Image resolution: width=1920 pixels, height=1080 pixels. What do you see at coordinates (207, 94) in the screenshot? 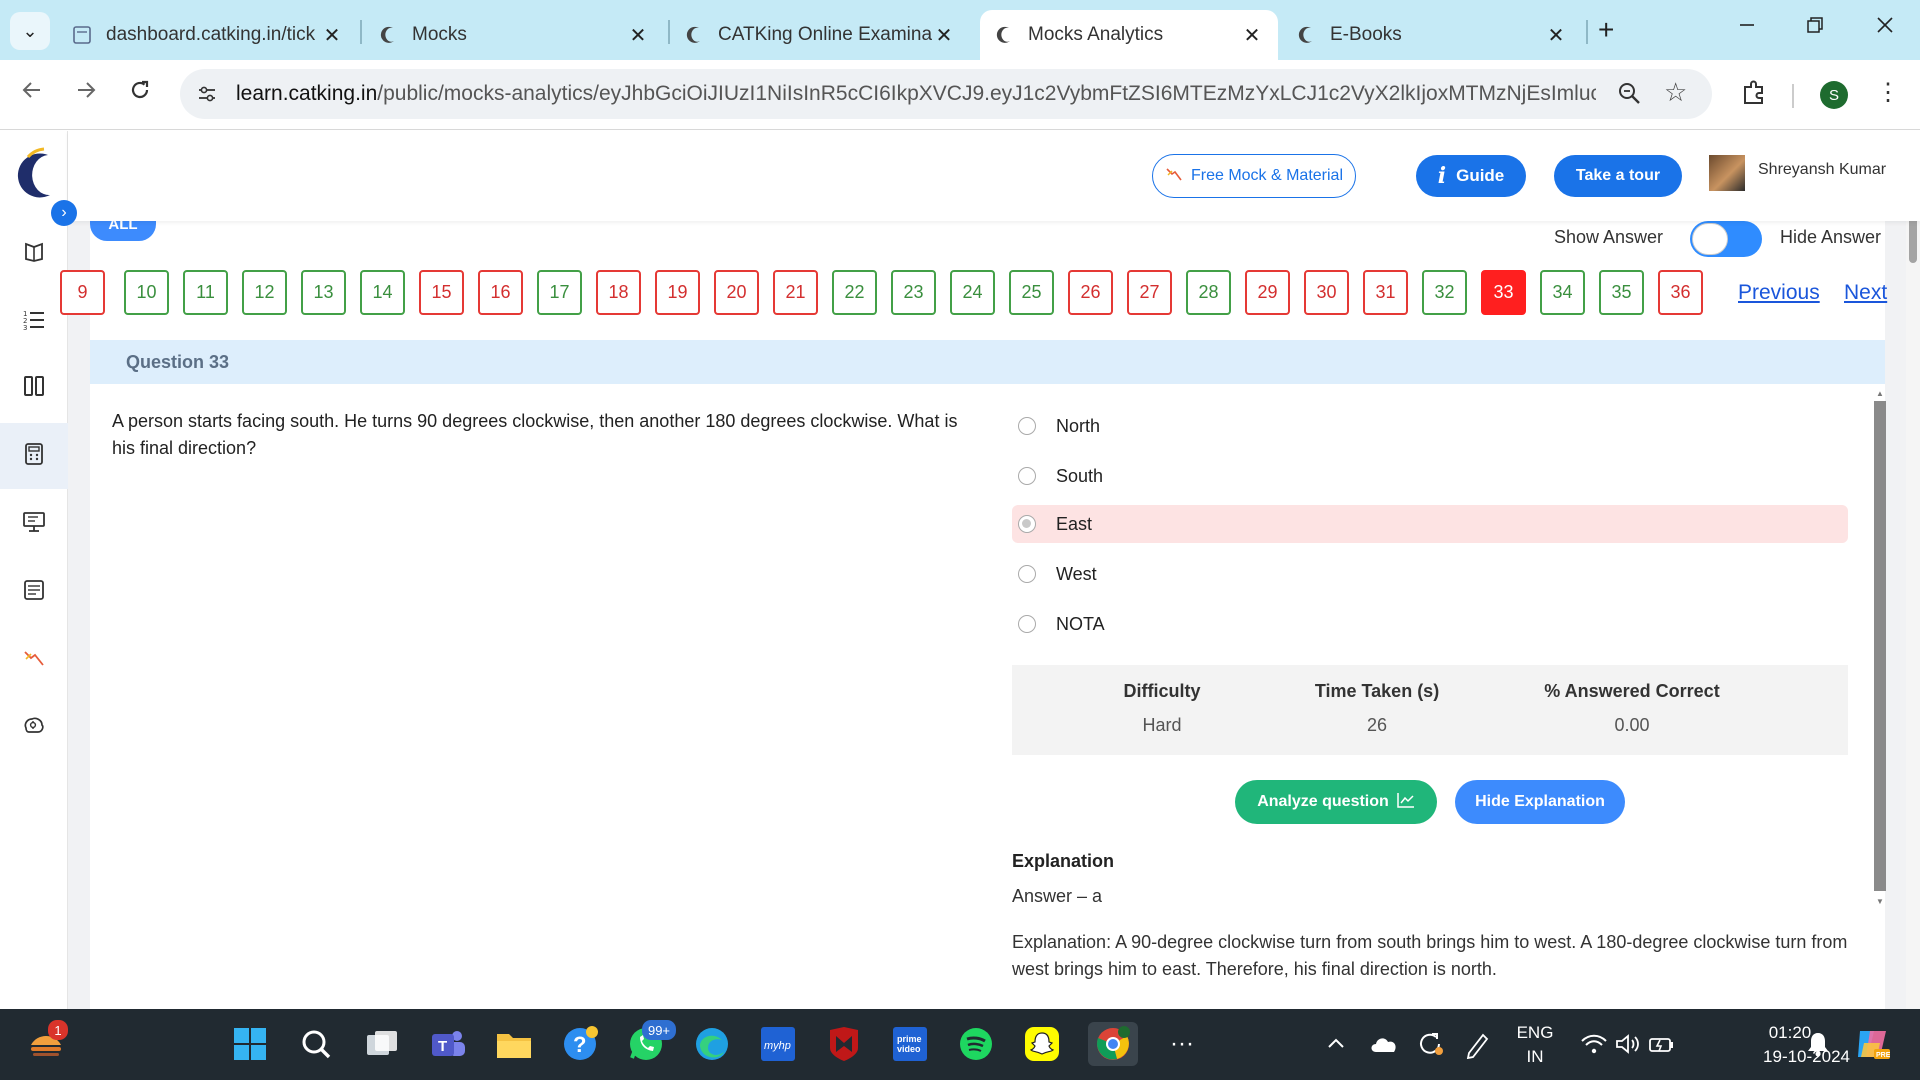
I see `site-info-icon` at bounding box center [207, 94].